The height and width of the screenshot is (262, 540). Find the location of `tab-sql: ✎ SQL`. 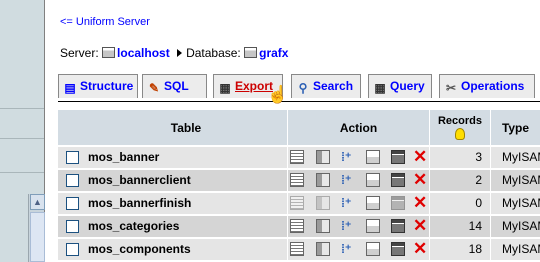

tab-sql: ✎ SQL is located at coordinates (174, 86).